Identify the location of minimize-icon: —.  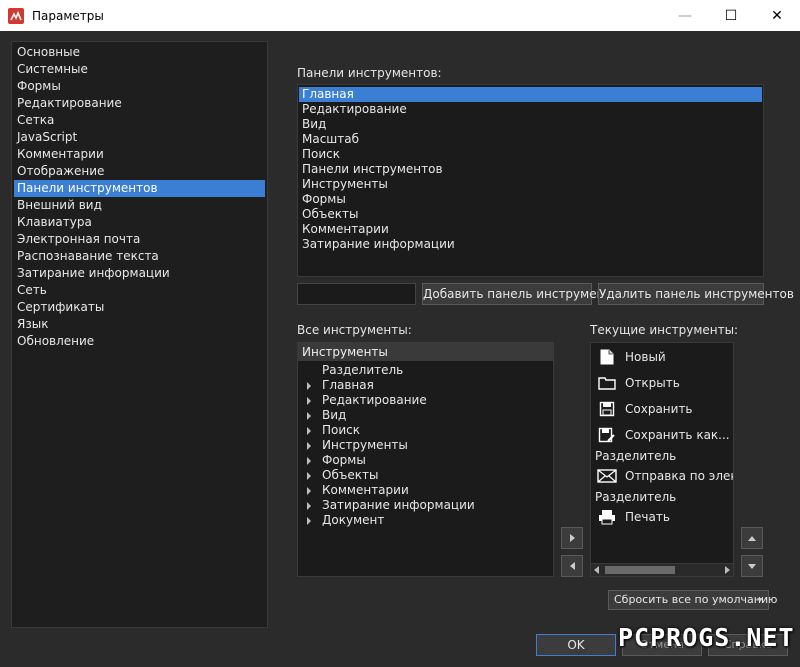
(685, 15).